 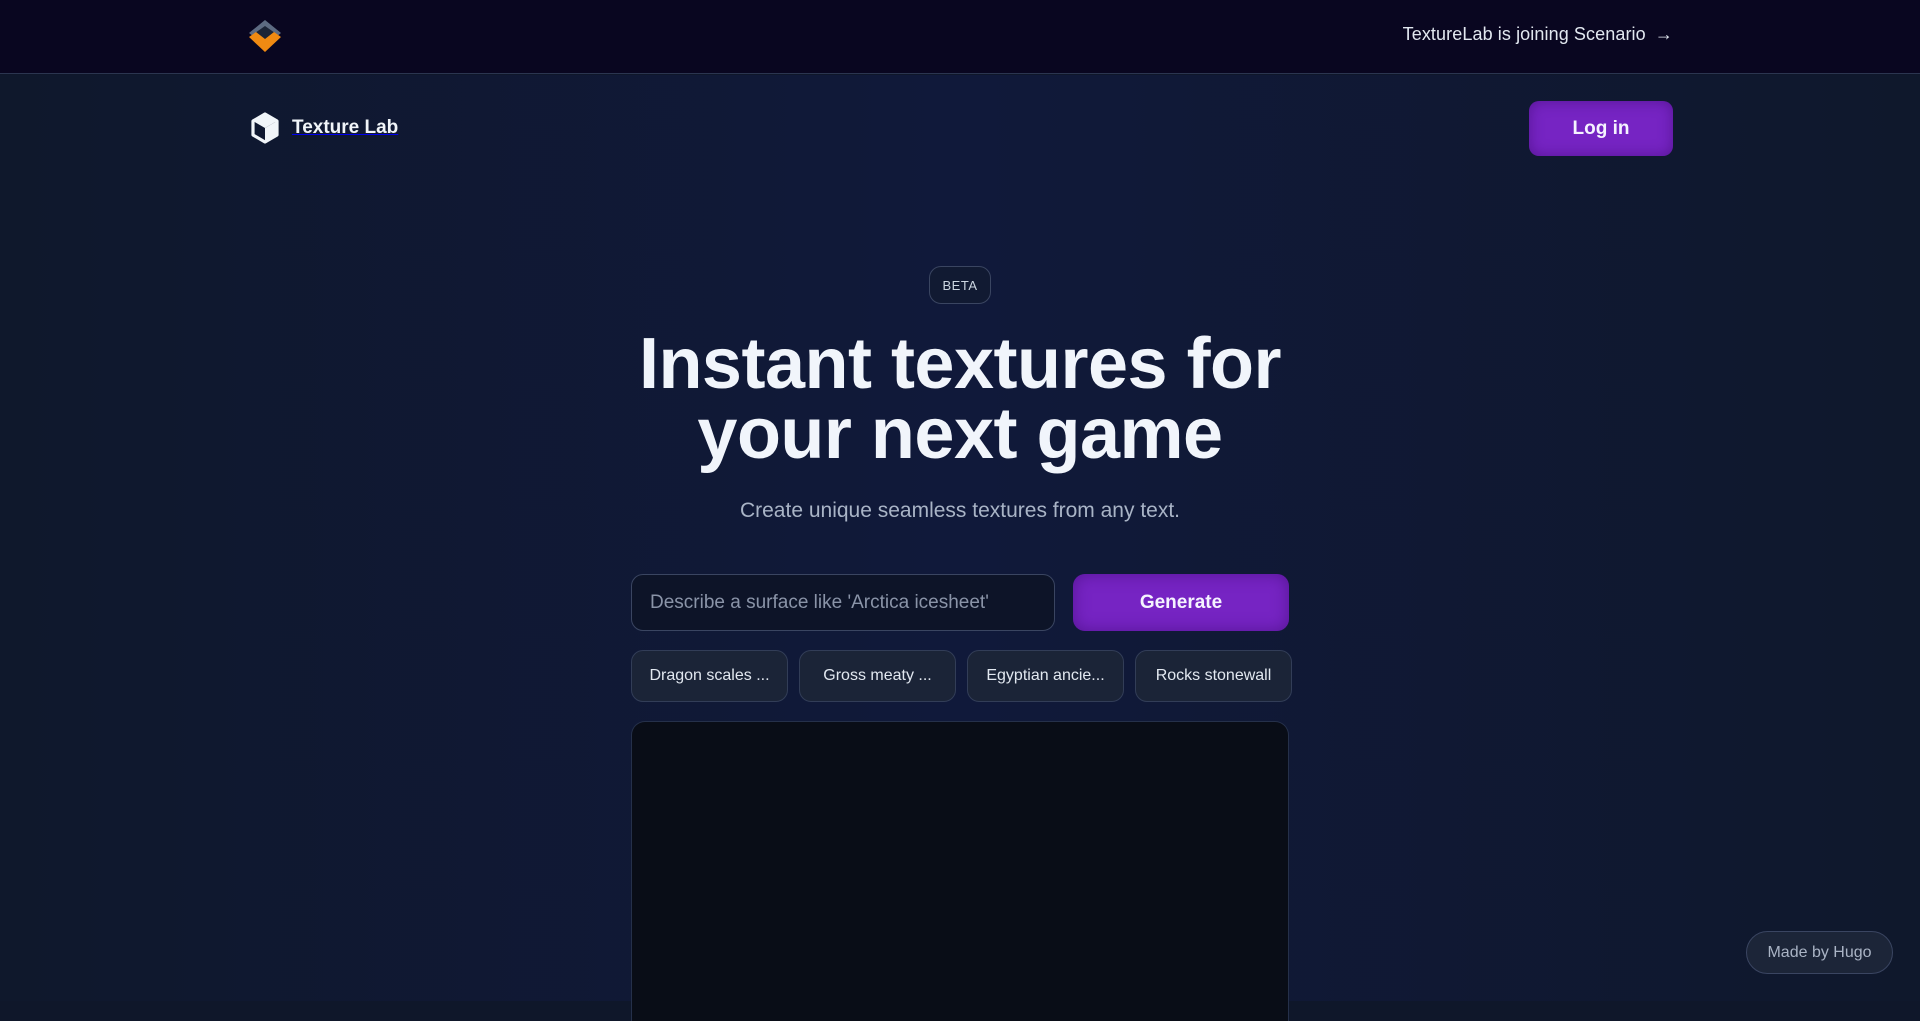 I want to click on headline-line-2: your next game, so click(x=960, y=434).